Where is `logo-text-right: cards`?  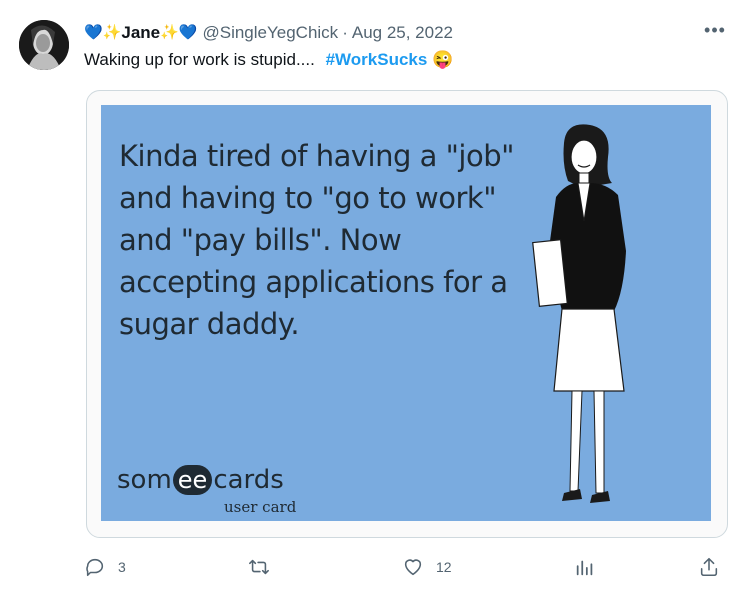
logo-text-right: cards is located at coordinates (248, 480).